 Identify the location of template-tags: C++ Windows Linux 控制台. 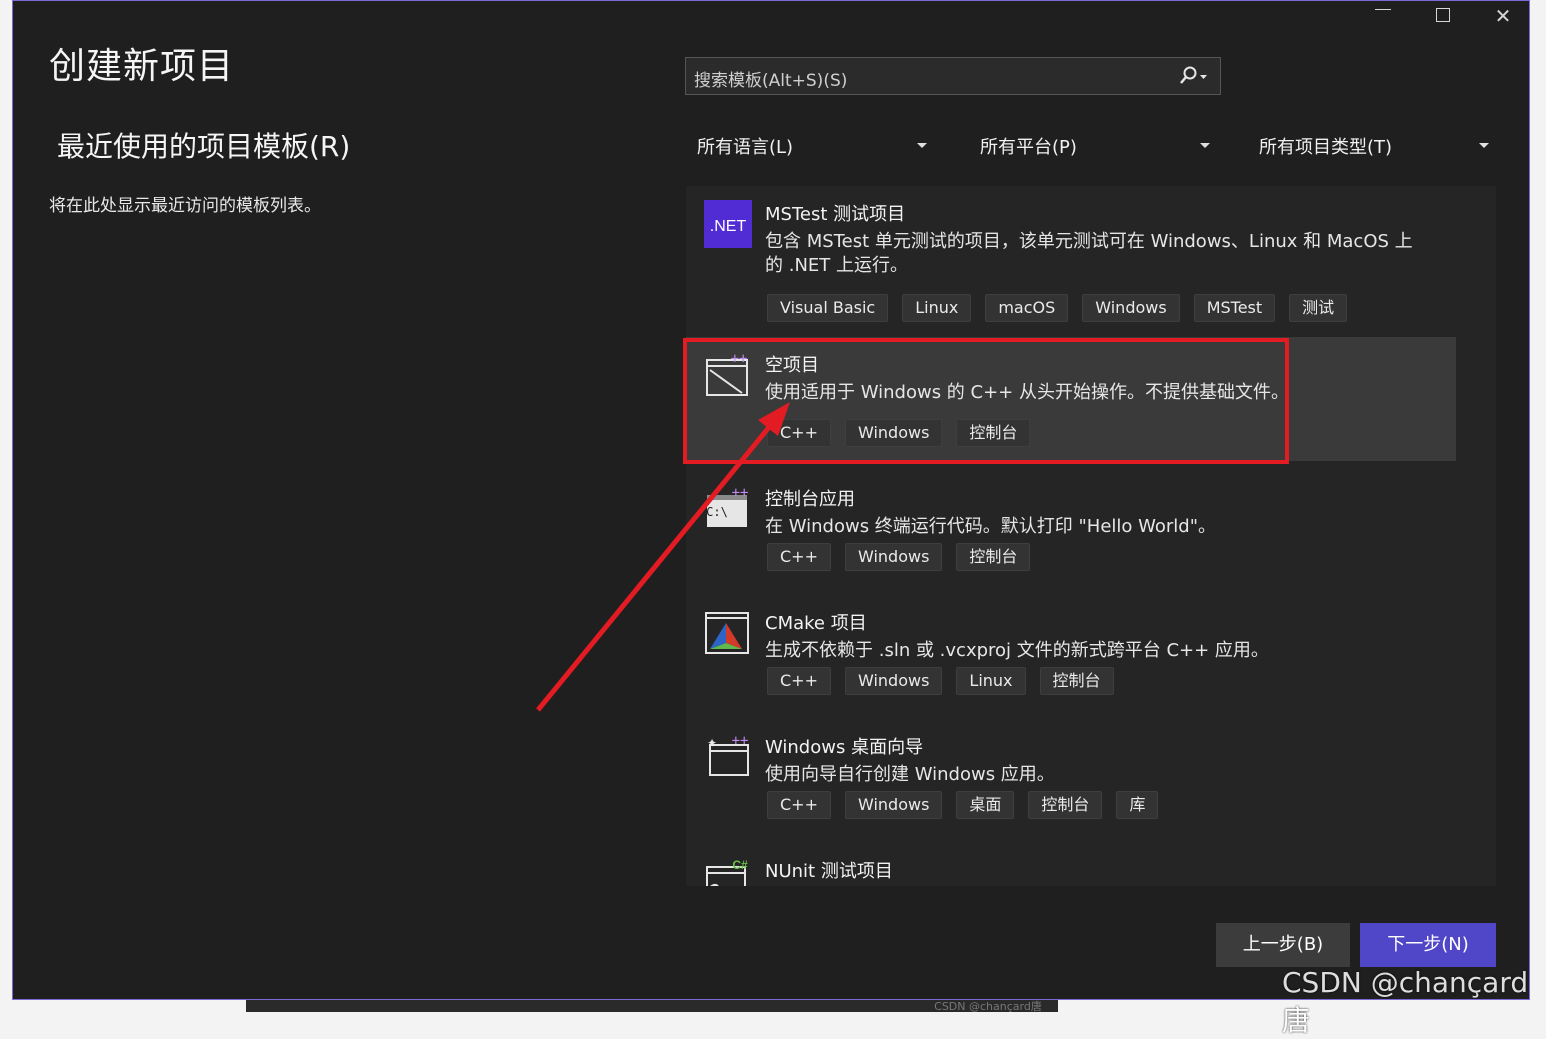
(940, 681).